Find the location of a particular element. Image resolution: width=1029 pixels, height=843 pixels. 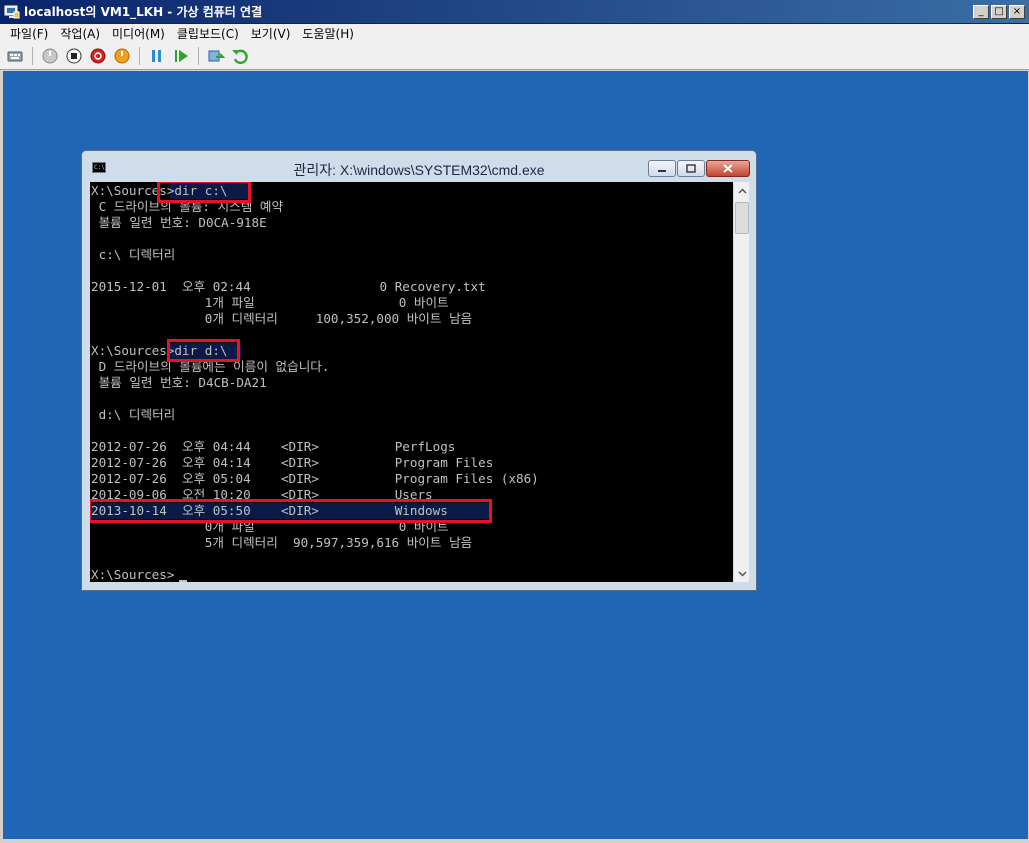

scrollbar-thumb is located at coordinates (742, 218).